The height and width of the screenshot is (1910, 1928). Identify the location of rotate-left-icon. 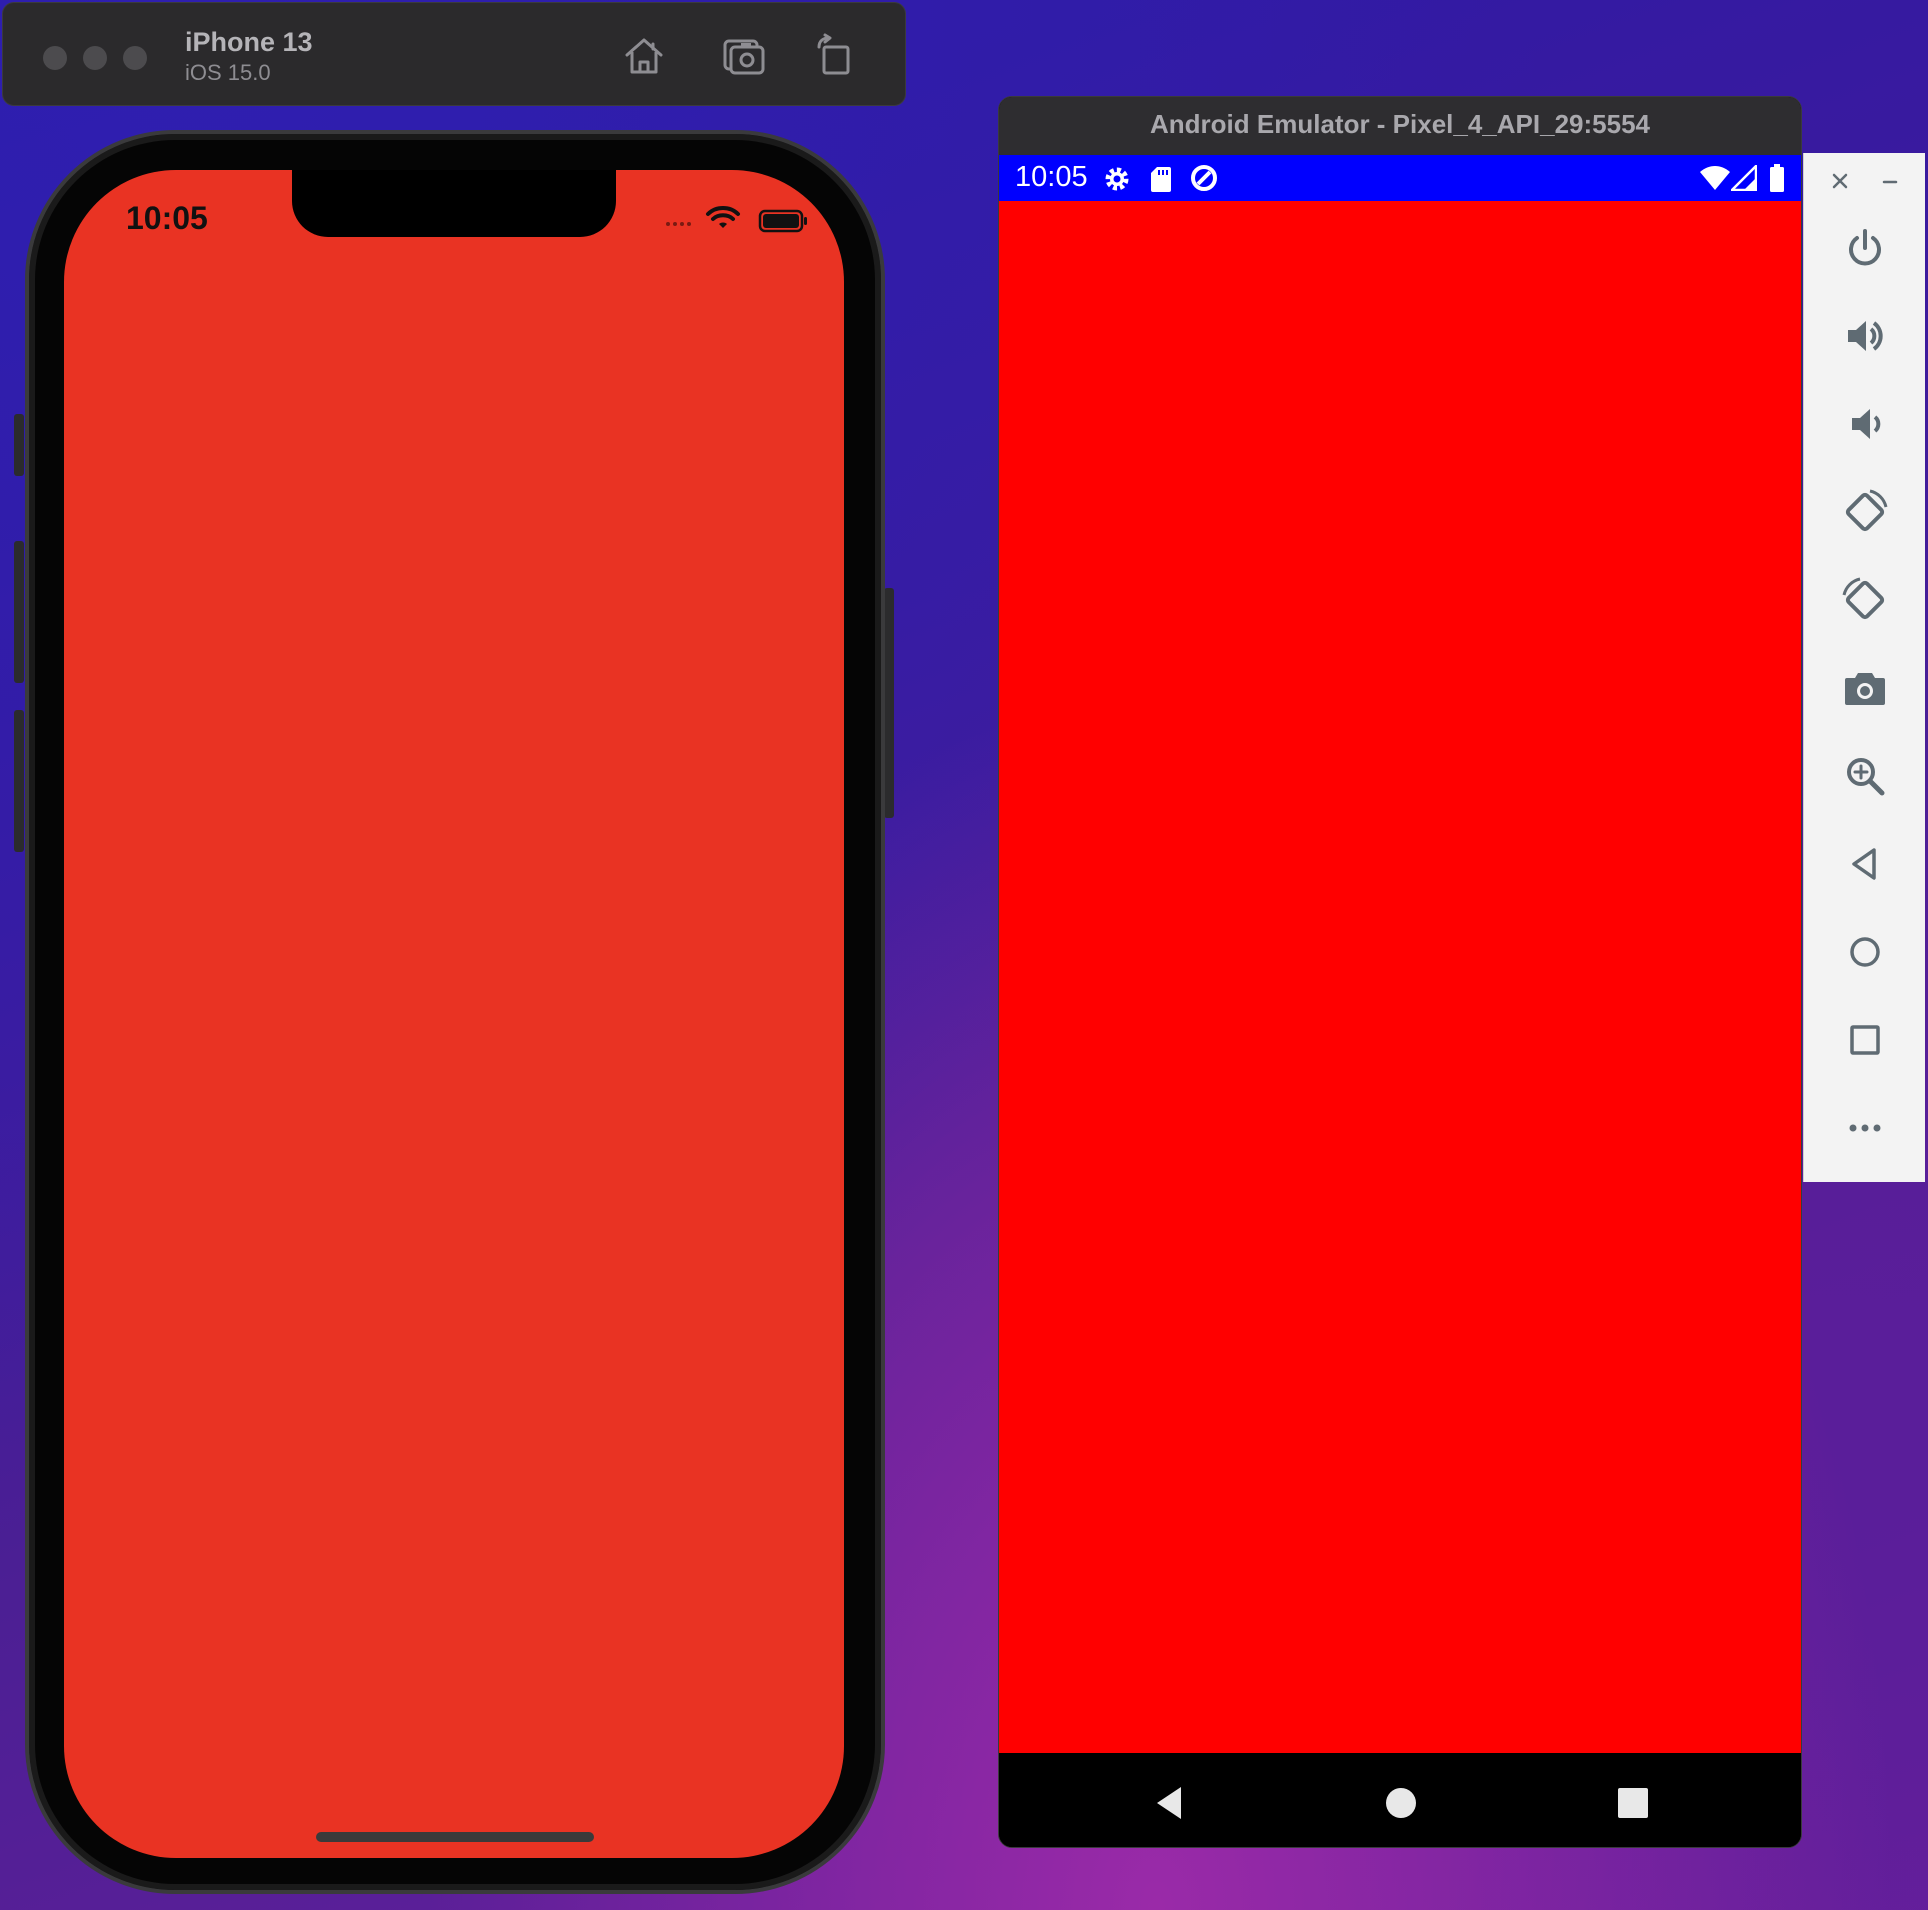
(1865, 512).